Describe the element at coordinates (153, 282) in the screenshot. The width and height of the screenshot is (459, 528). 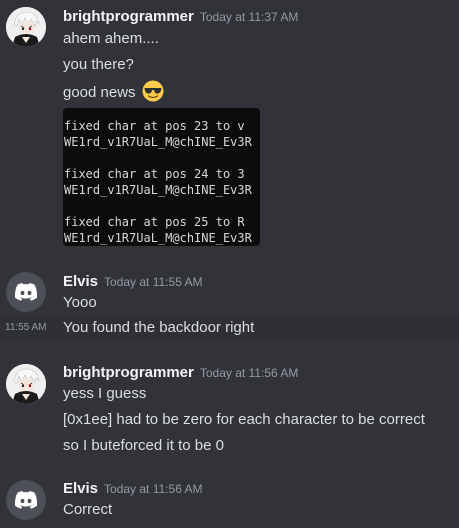
I see `timestamp: Today at 11:55 AM` at that location.